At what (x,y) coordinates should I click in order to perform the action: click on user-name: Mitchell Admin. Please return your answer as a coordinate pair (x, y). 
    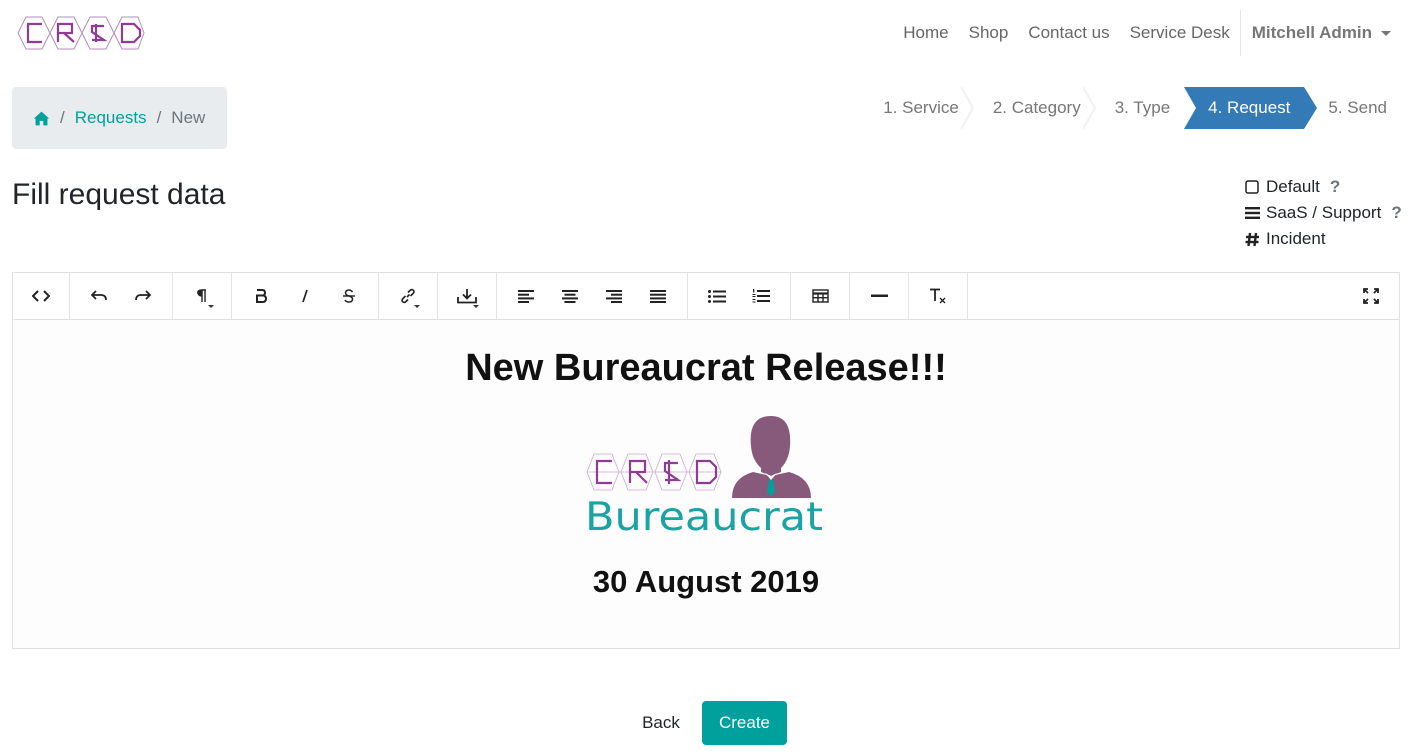
    Looking at the image, I should click on (1311, 32).